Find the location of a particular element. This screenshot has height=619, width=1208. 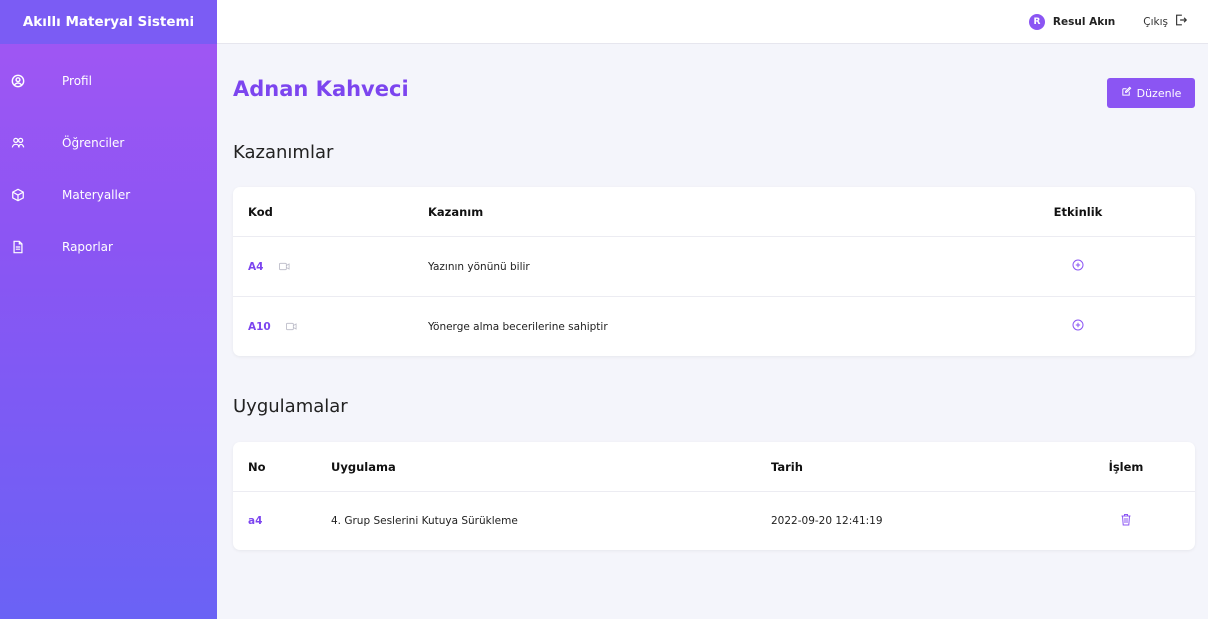

app-title: Akıllı Materyal Sistemi is located at coordinates (108, 22).